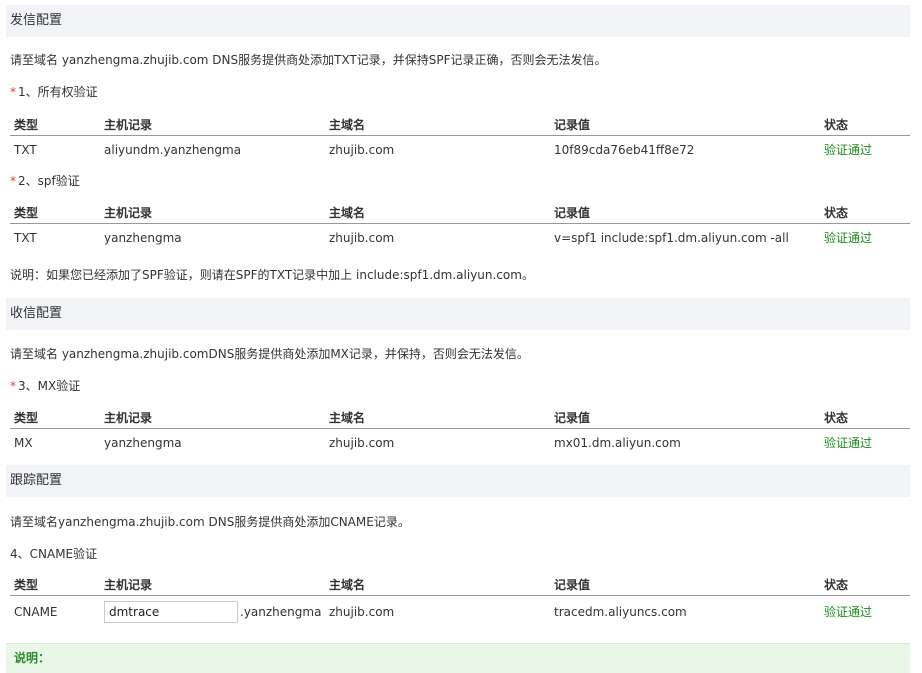 Image resolution: width=922 pixels, height=673 pixels. What do you see at coordinates (32, 658) in the screenshot?
I see `note-title: 说明：` at bounding box center [32, 658].